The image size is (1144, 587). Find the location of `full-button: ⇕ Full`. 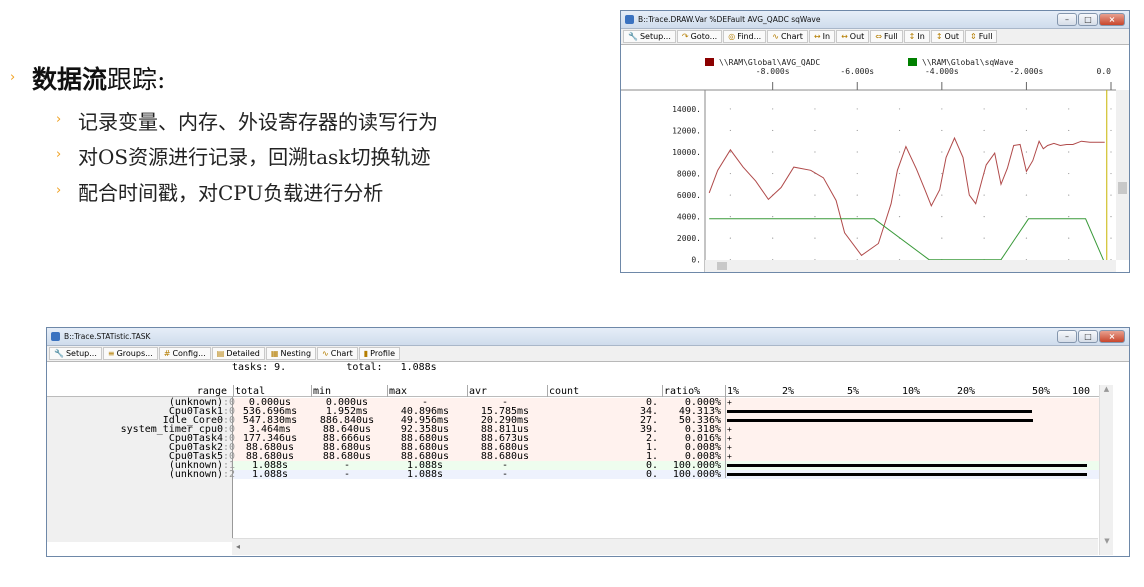

full-button: ⇕ Full is located at coordinates (981, 36).